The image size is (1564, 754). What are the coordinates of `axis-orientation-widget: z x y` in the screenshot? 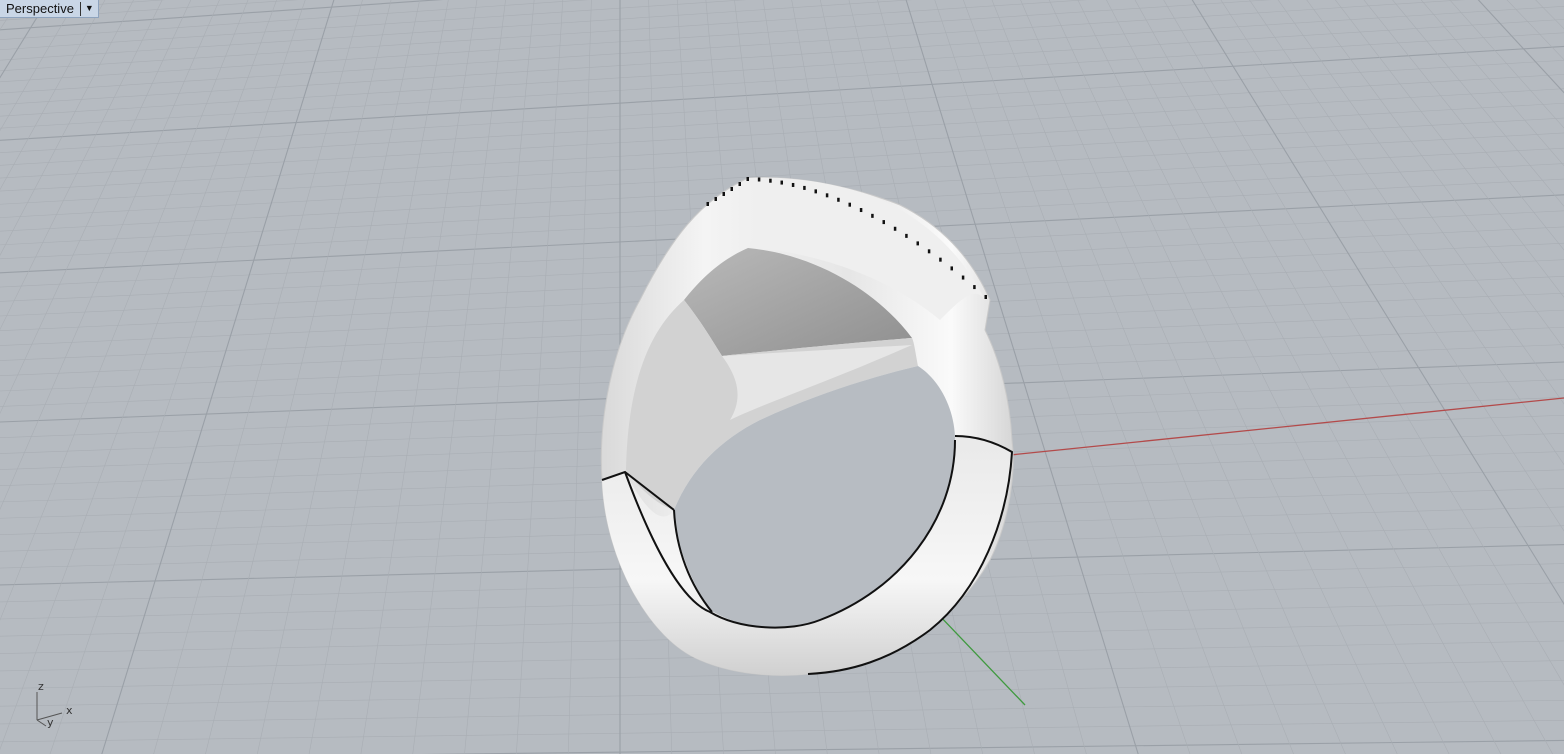 It's located at (58, 707).